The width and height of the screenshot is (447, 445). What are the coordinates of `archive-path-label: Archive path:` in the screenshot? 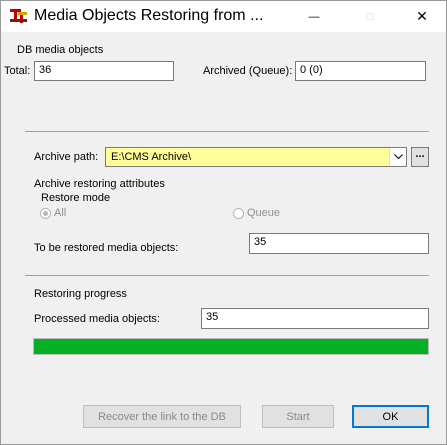 It's located at (66, 157).